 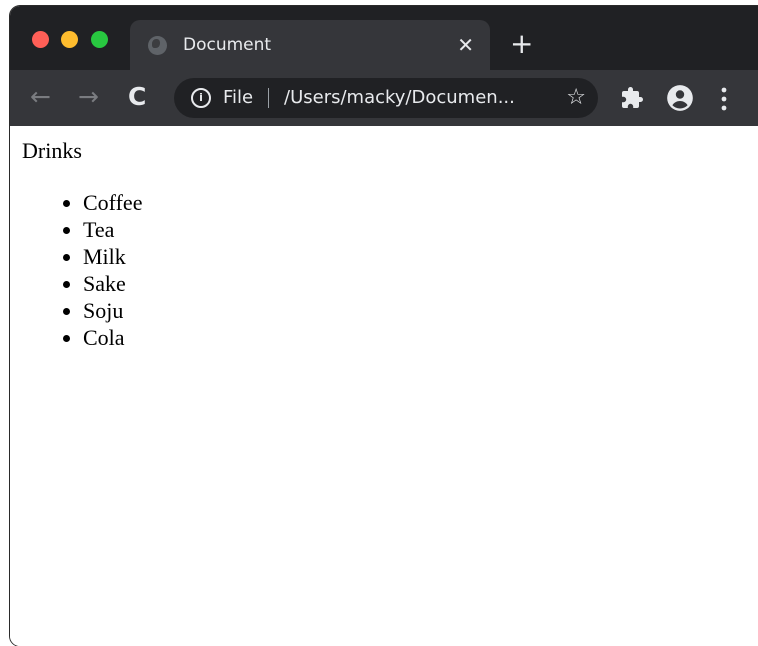 What do you see at coordinates (576, 98) in the screenshot?
I see `bookmark-star-icon: ☆` at bounding box center [576, 98].